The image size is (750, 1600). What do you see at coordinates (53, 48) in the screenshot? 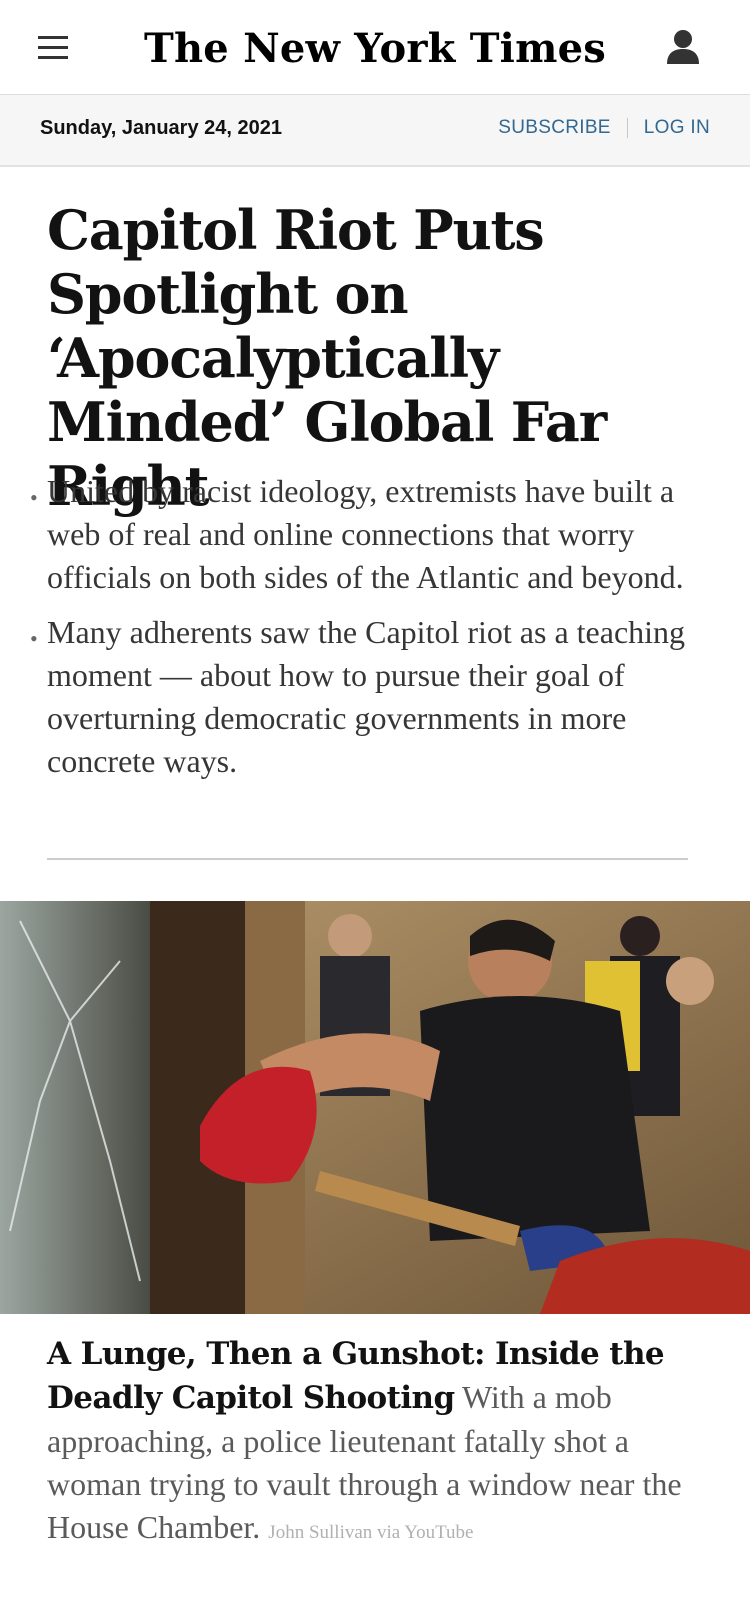
I see `hamburger-menu-icon` at bounding box center [53, 48].